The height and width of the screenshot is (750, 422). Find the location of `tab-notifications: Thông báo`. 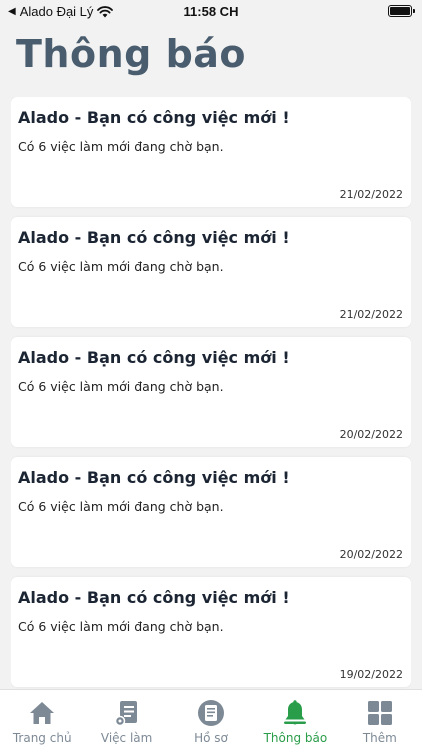

tab-notifications: Thông báo is located at coordinates (295, 720).